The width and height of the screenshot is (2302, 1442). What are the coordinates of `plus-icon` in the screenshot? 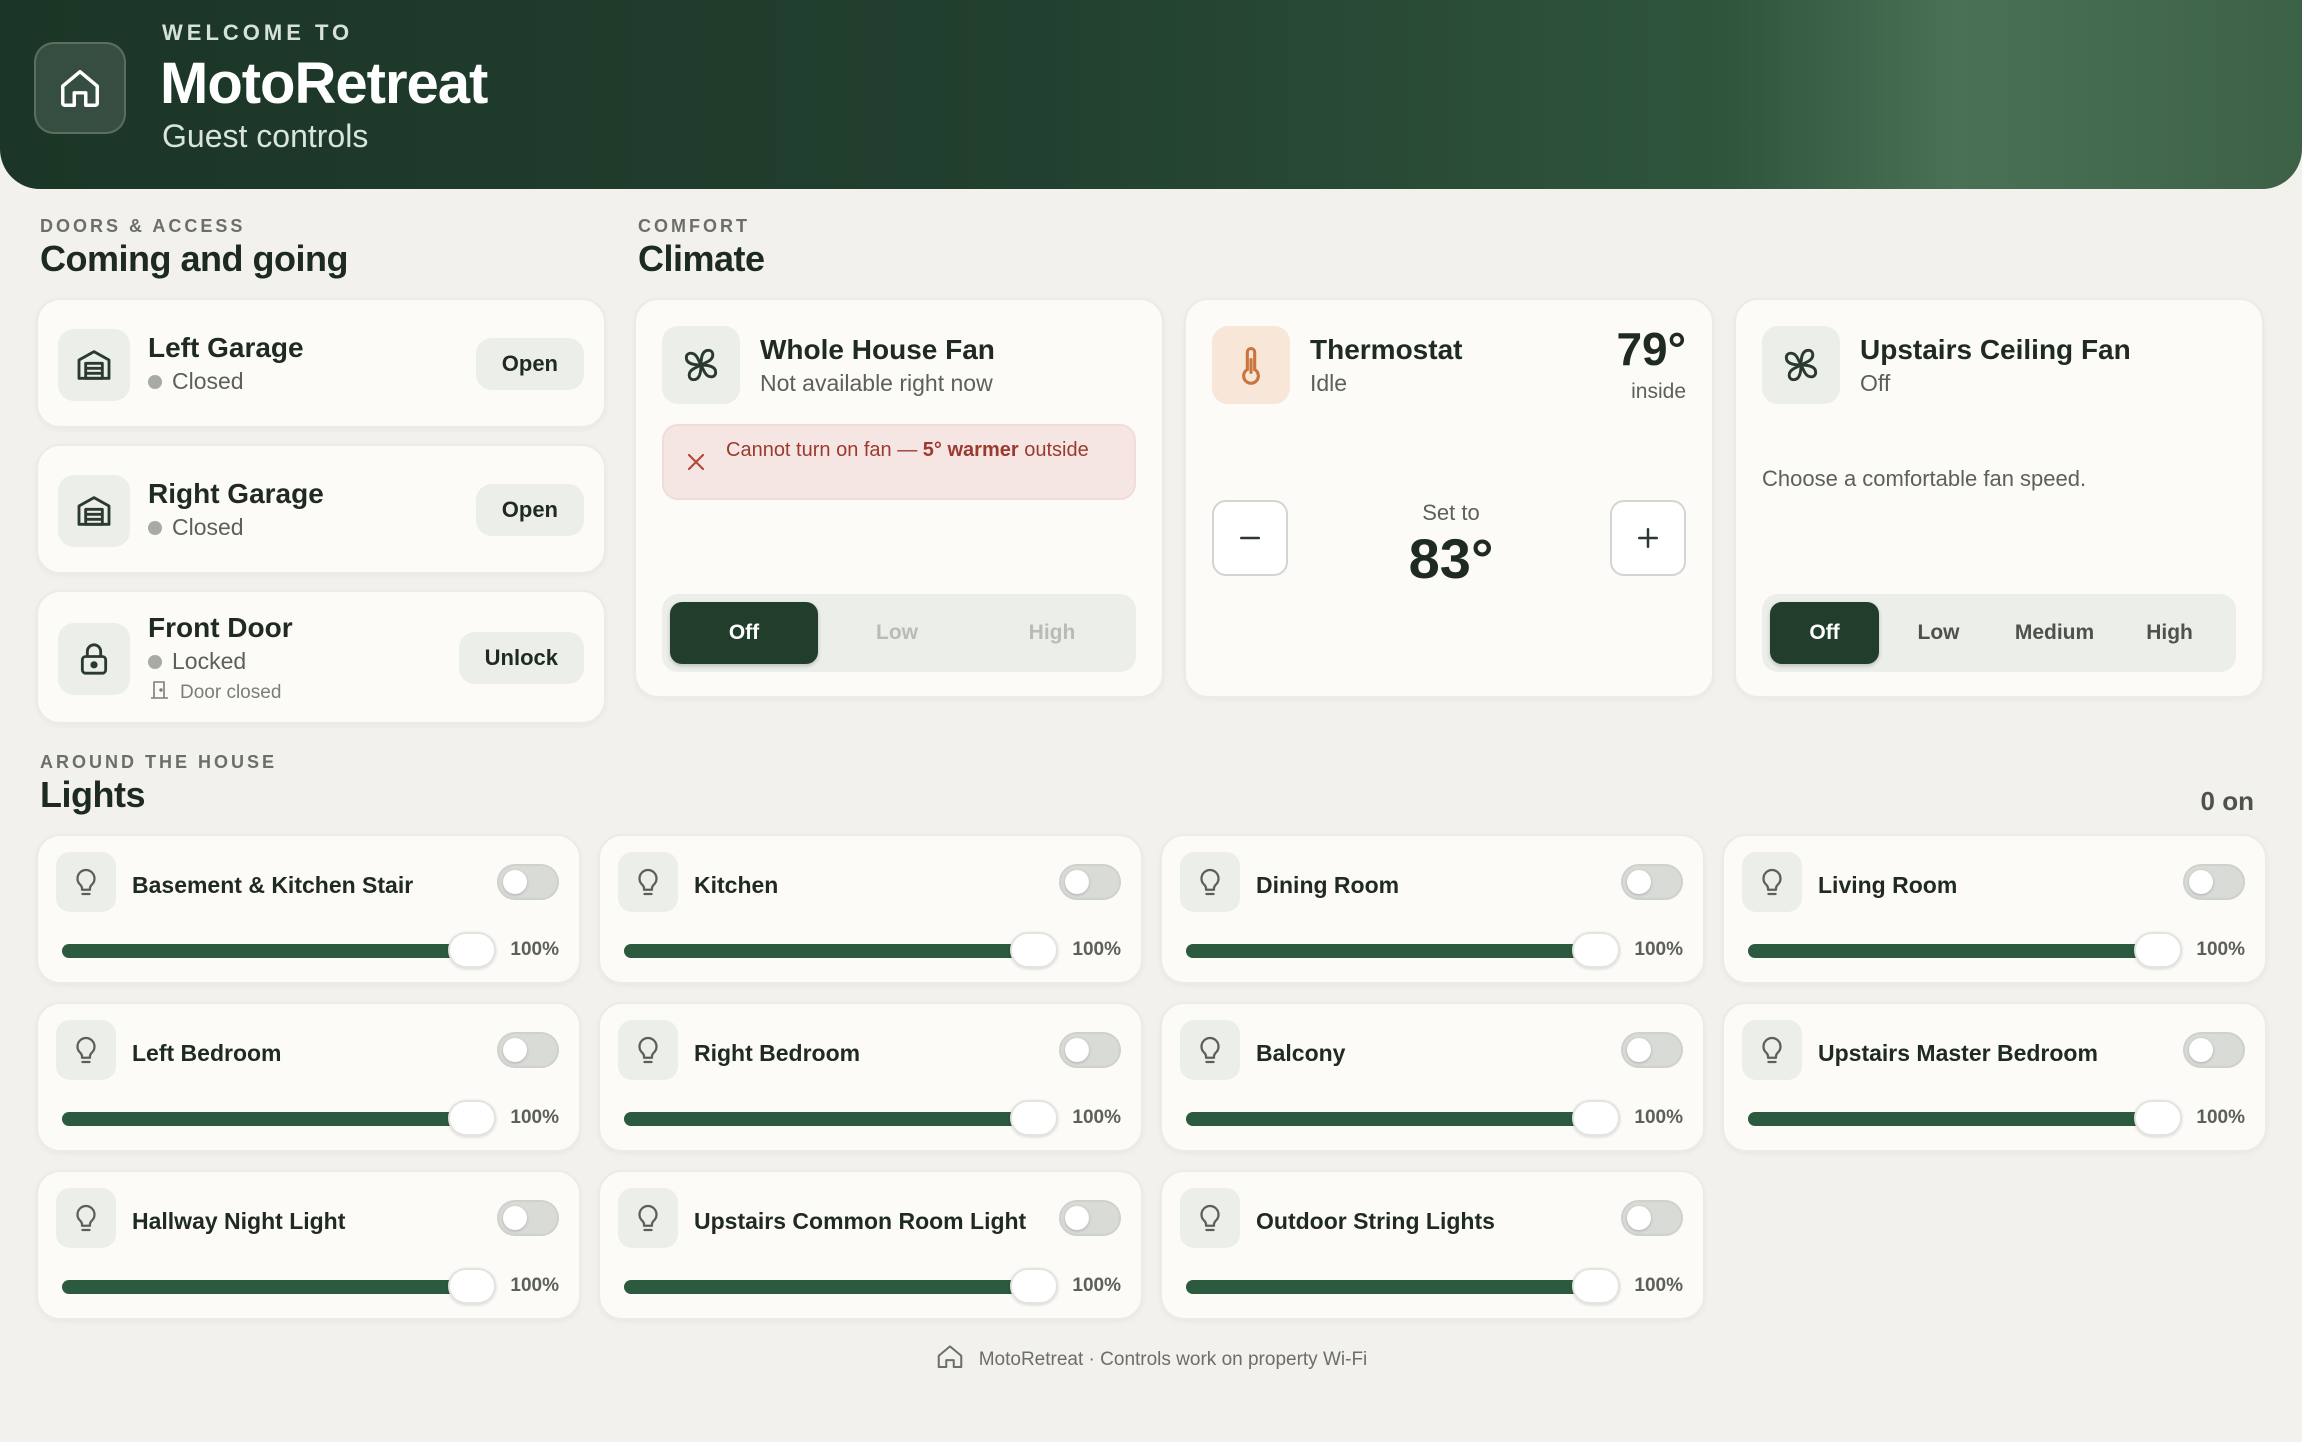 It's located at (1648, 538).